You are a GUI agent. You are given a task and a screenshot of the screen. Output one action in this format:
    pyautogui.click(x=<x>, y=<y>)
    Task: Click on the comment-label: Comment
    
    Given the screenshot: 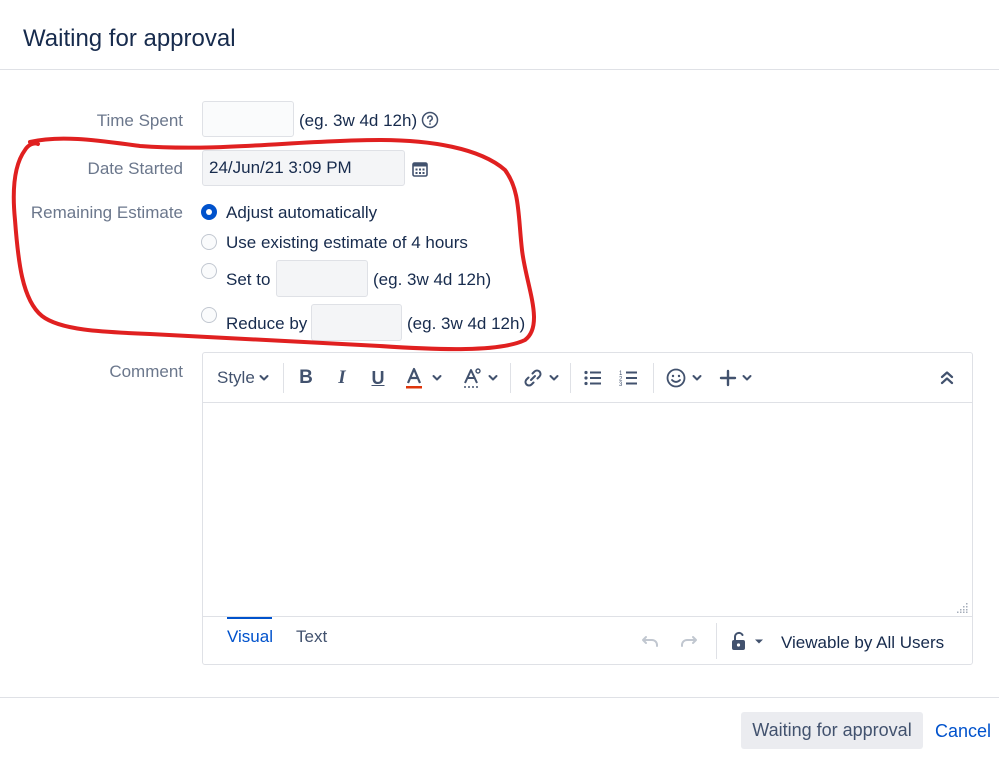 What is the action you would take?
    pyautogui.click(x=146, y=371)
    